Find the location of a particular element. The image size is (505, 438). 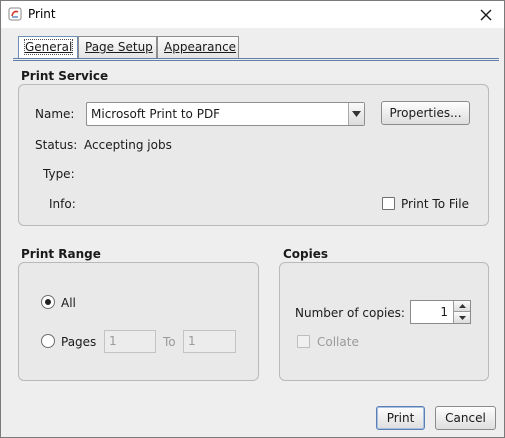

tab-page-setup: Page Setup is located at coordinates (117, 47).